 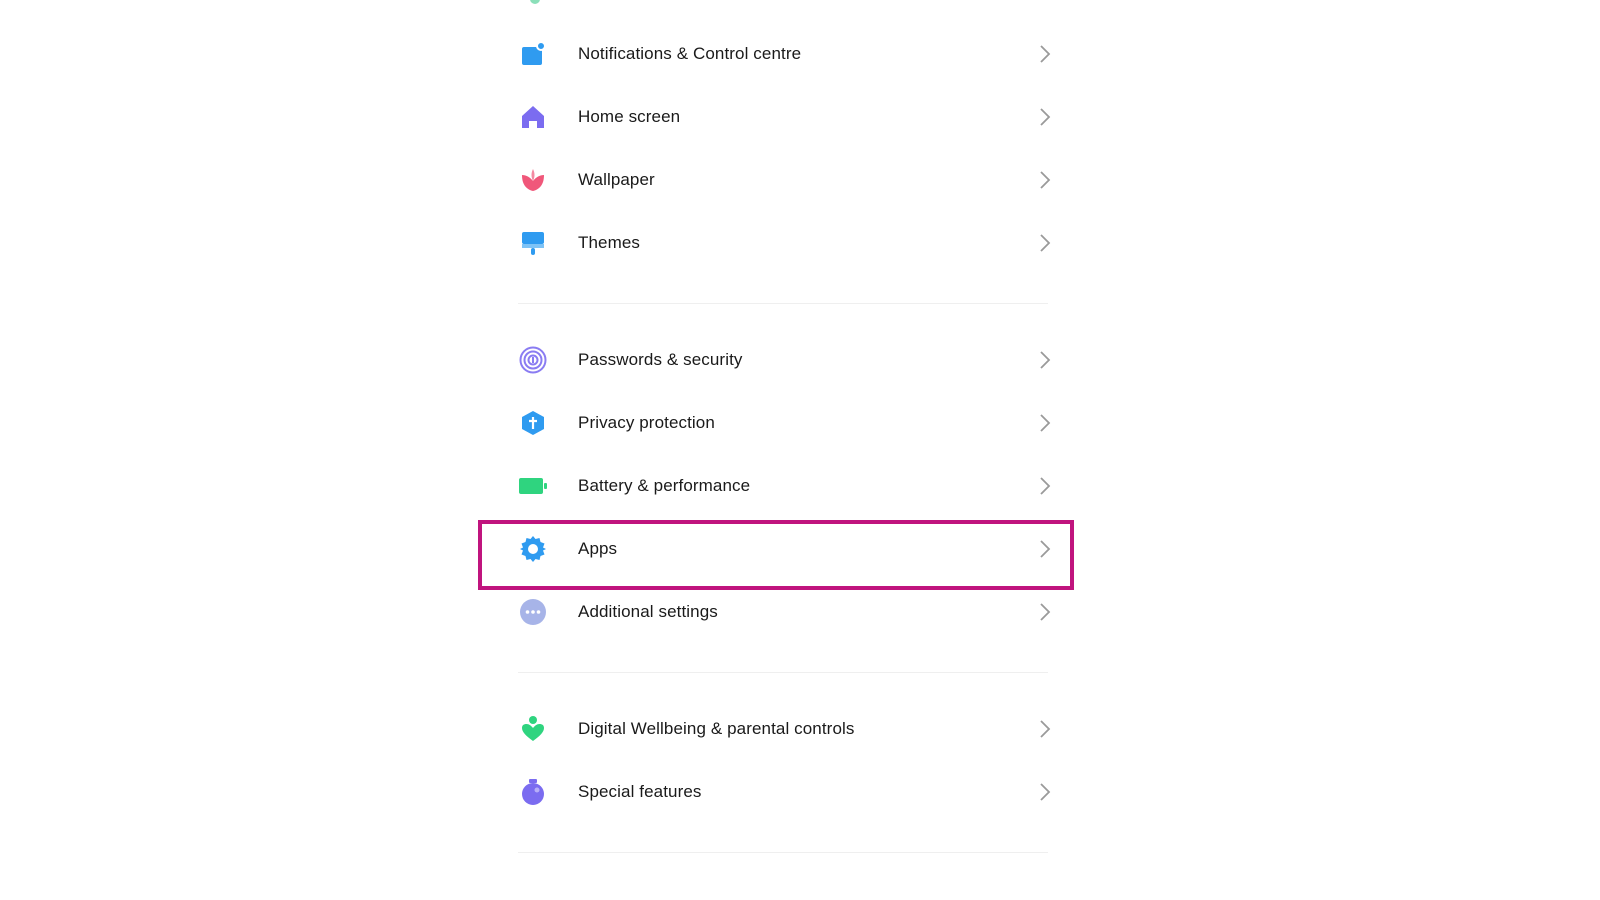 What do you see at coordinates (660, 359) in the screenshot?
I see `settings-item-label: Passwords & security` at bounding box center [660, 359].